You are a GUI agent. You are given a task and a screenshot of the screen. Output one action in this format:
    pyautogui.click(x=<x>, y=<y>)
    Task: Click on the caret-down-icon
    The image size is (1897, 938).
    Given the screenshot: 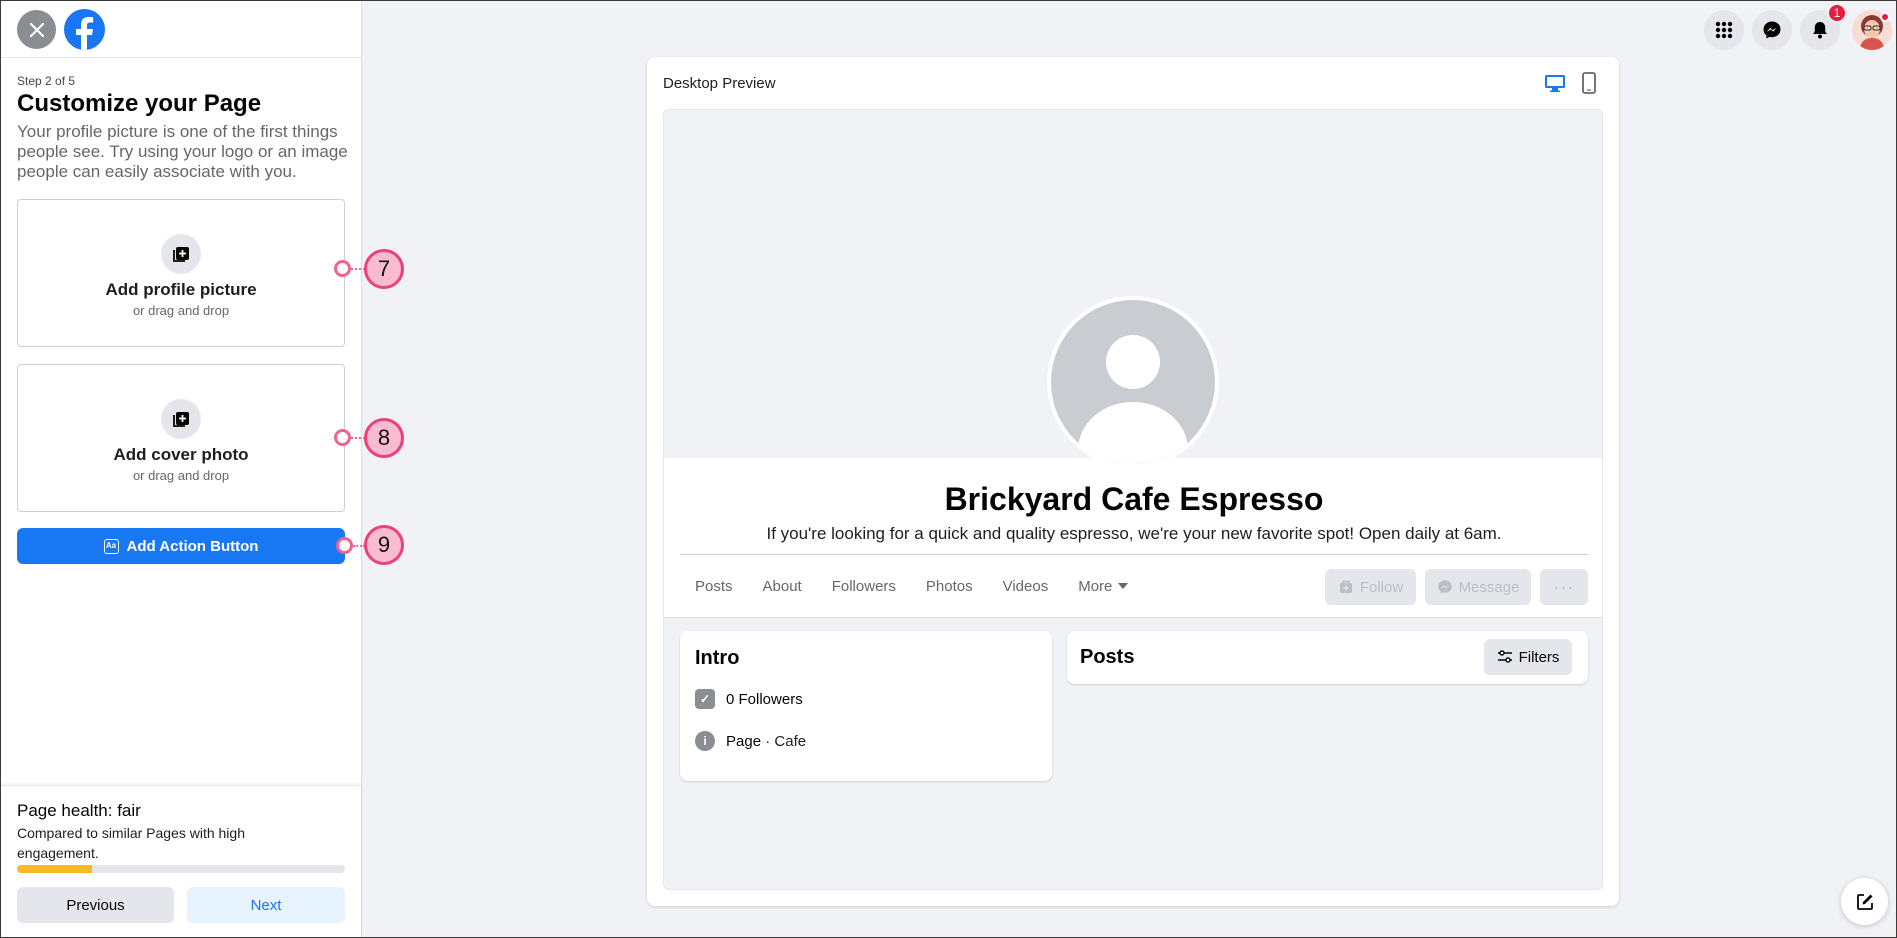 What is the action you would take?
    pyautogui.click(x=1123, y=586)
    